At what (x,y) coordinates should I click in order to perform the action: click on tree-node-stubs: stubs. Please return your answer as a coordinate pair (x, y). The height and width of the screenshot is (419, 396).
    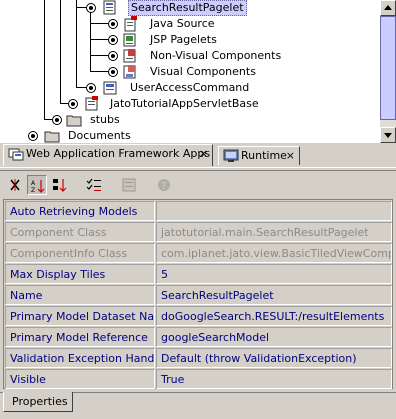
    Looking at the image, I should click on (190, 120).